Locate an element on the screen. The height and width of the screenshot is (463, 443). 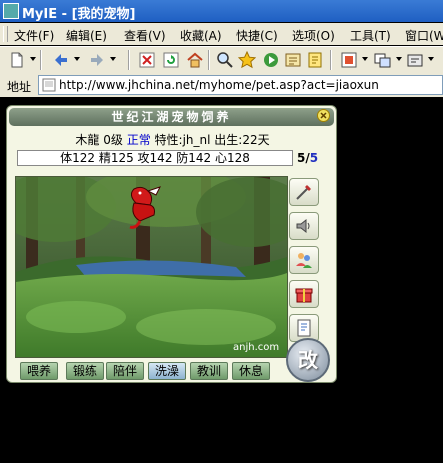
page-favicon-icon is located at coordinates (49, 85).